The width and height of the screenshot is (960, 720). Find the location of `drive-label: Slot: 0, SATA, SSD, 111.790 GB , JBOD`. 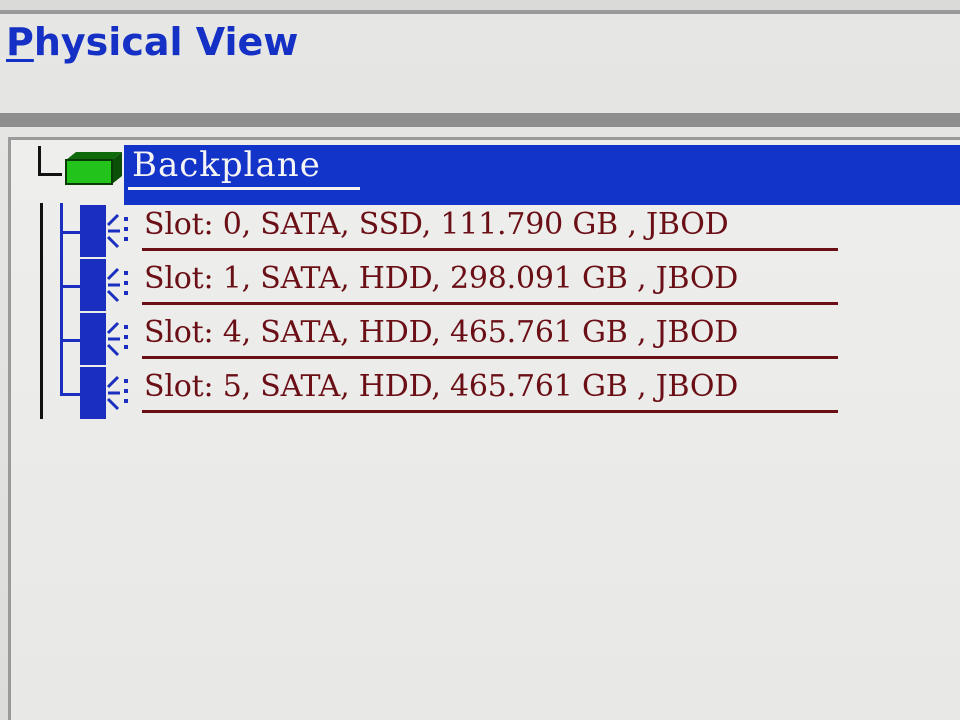

drive-label: Slot: 0, SATA, SSD, 111.790 GB , JBOD is located at coordinates (436, 224).